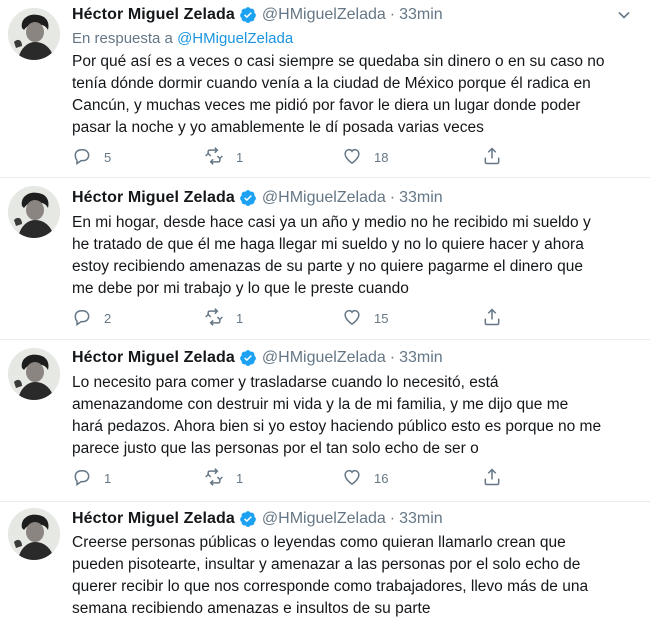  What do you see at coordinates (381, 318) in the screenshot?
I see `like-count: 15` at bounding box center [381, 318].